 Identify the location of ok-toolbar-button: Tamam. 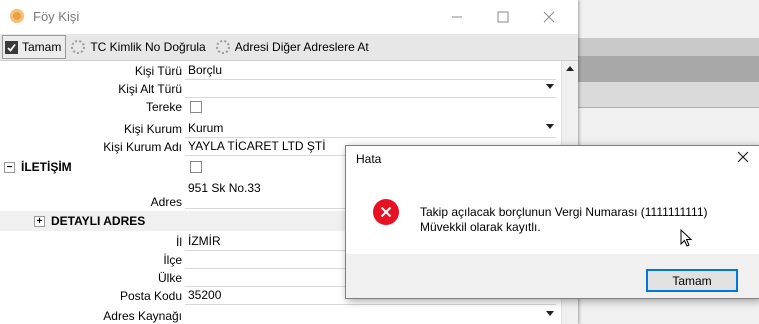
(34, 47).